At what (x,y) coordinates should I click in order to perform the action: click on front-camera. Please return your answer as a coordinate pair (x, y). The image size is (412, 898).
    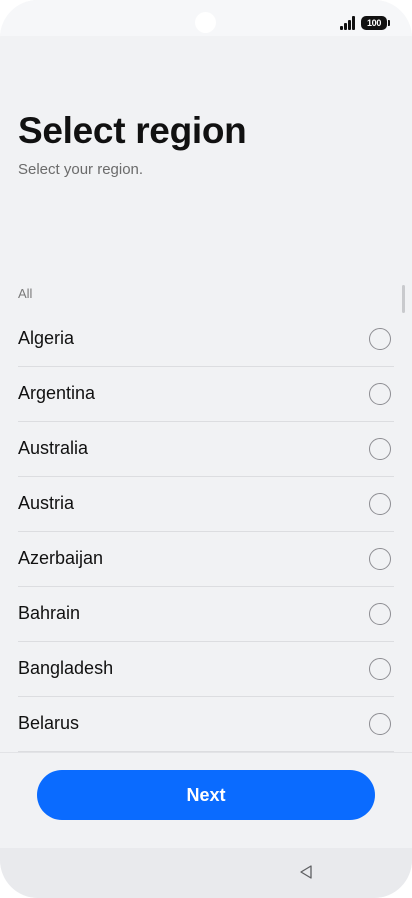
    Looking at the image, I should click on (205, 22).